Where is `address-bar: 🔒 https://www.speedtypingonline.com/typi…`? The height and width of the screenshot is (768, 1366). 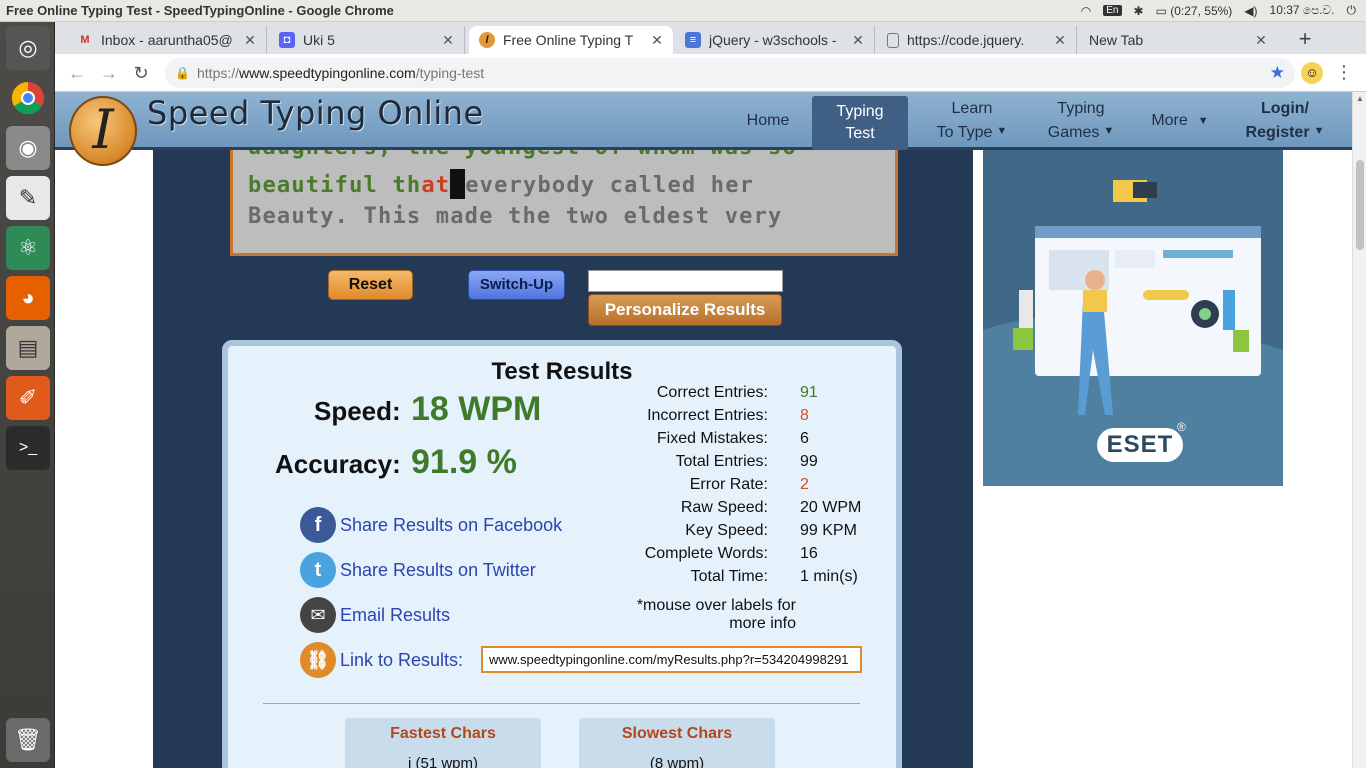 address-bar: 🔒 https://www.speedtypingonline.com/typi… is located at coordinates (730, 73).